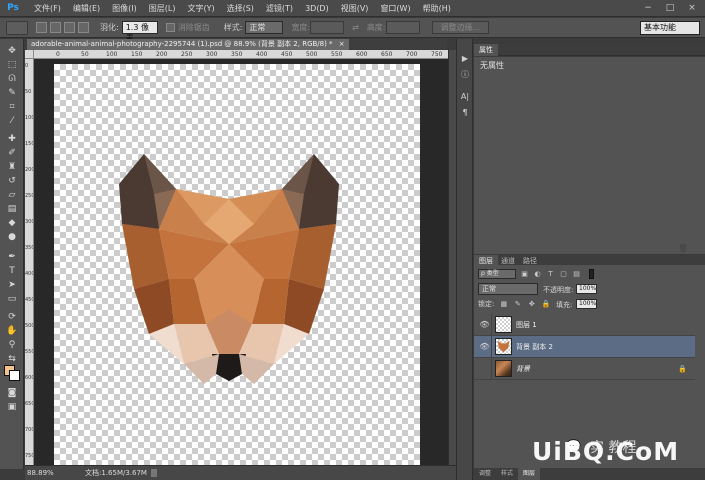 This screenshot has width=705, height=480. I want to click on tab-styles: 样式, so click(507, 474).